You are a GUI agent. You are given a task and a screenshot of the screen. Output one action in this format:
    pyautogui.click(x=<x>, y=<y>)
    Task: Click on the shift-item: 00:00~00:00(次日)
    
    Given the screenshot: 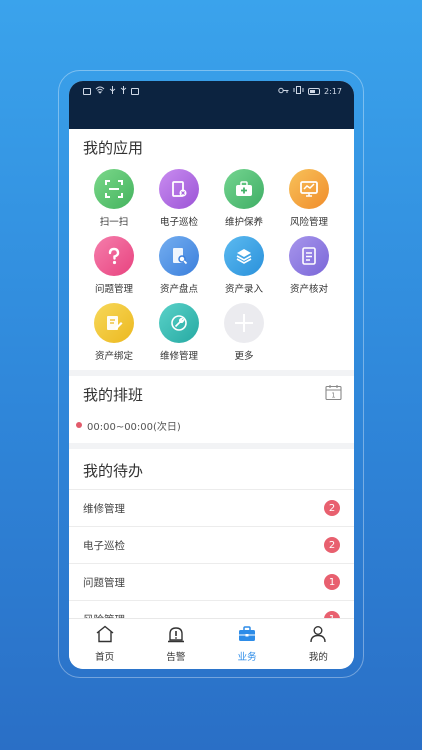 What is the action you would take?
    pyautogui.click(x=211, y=422)
    